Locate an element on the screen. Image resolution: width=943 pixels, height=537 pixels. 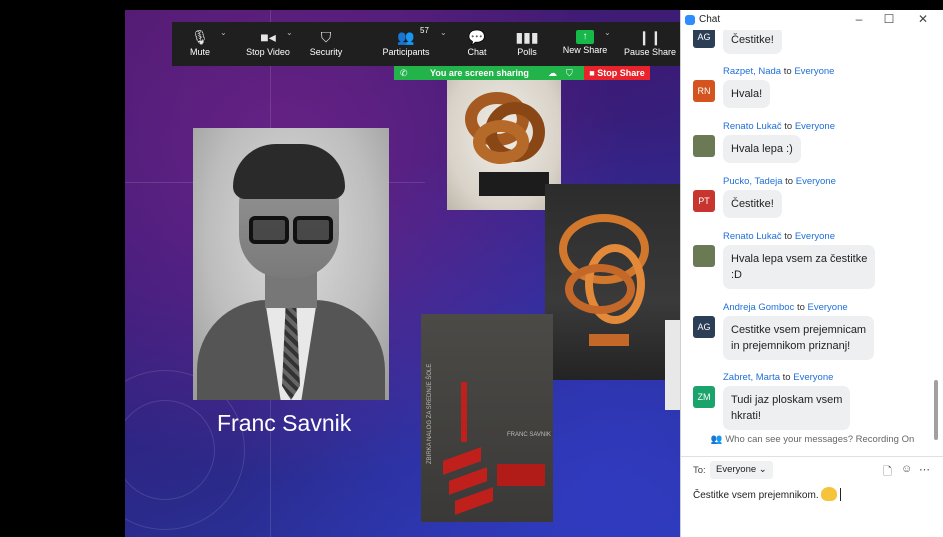
polls-icon: ▮▮▮ is located at coordinates (527, 37).